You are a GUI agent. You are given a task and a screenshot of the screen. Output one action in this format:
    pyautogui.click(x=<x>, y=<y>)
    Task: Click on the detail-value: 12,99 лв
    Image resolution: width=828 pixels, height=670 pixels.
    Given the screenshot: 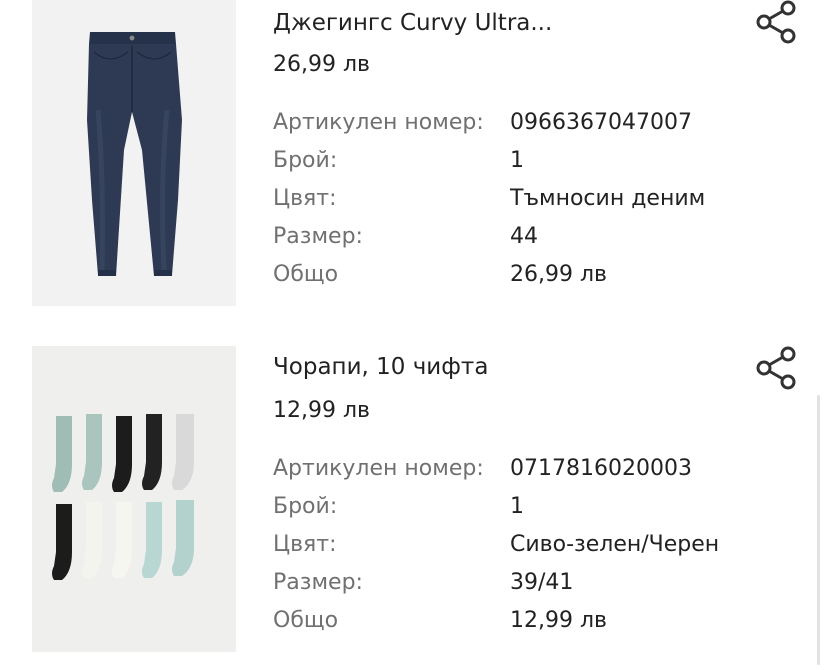 What is the action you would take?
    pyautogui.click(x=559, y=620)
    